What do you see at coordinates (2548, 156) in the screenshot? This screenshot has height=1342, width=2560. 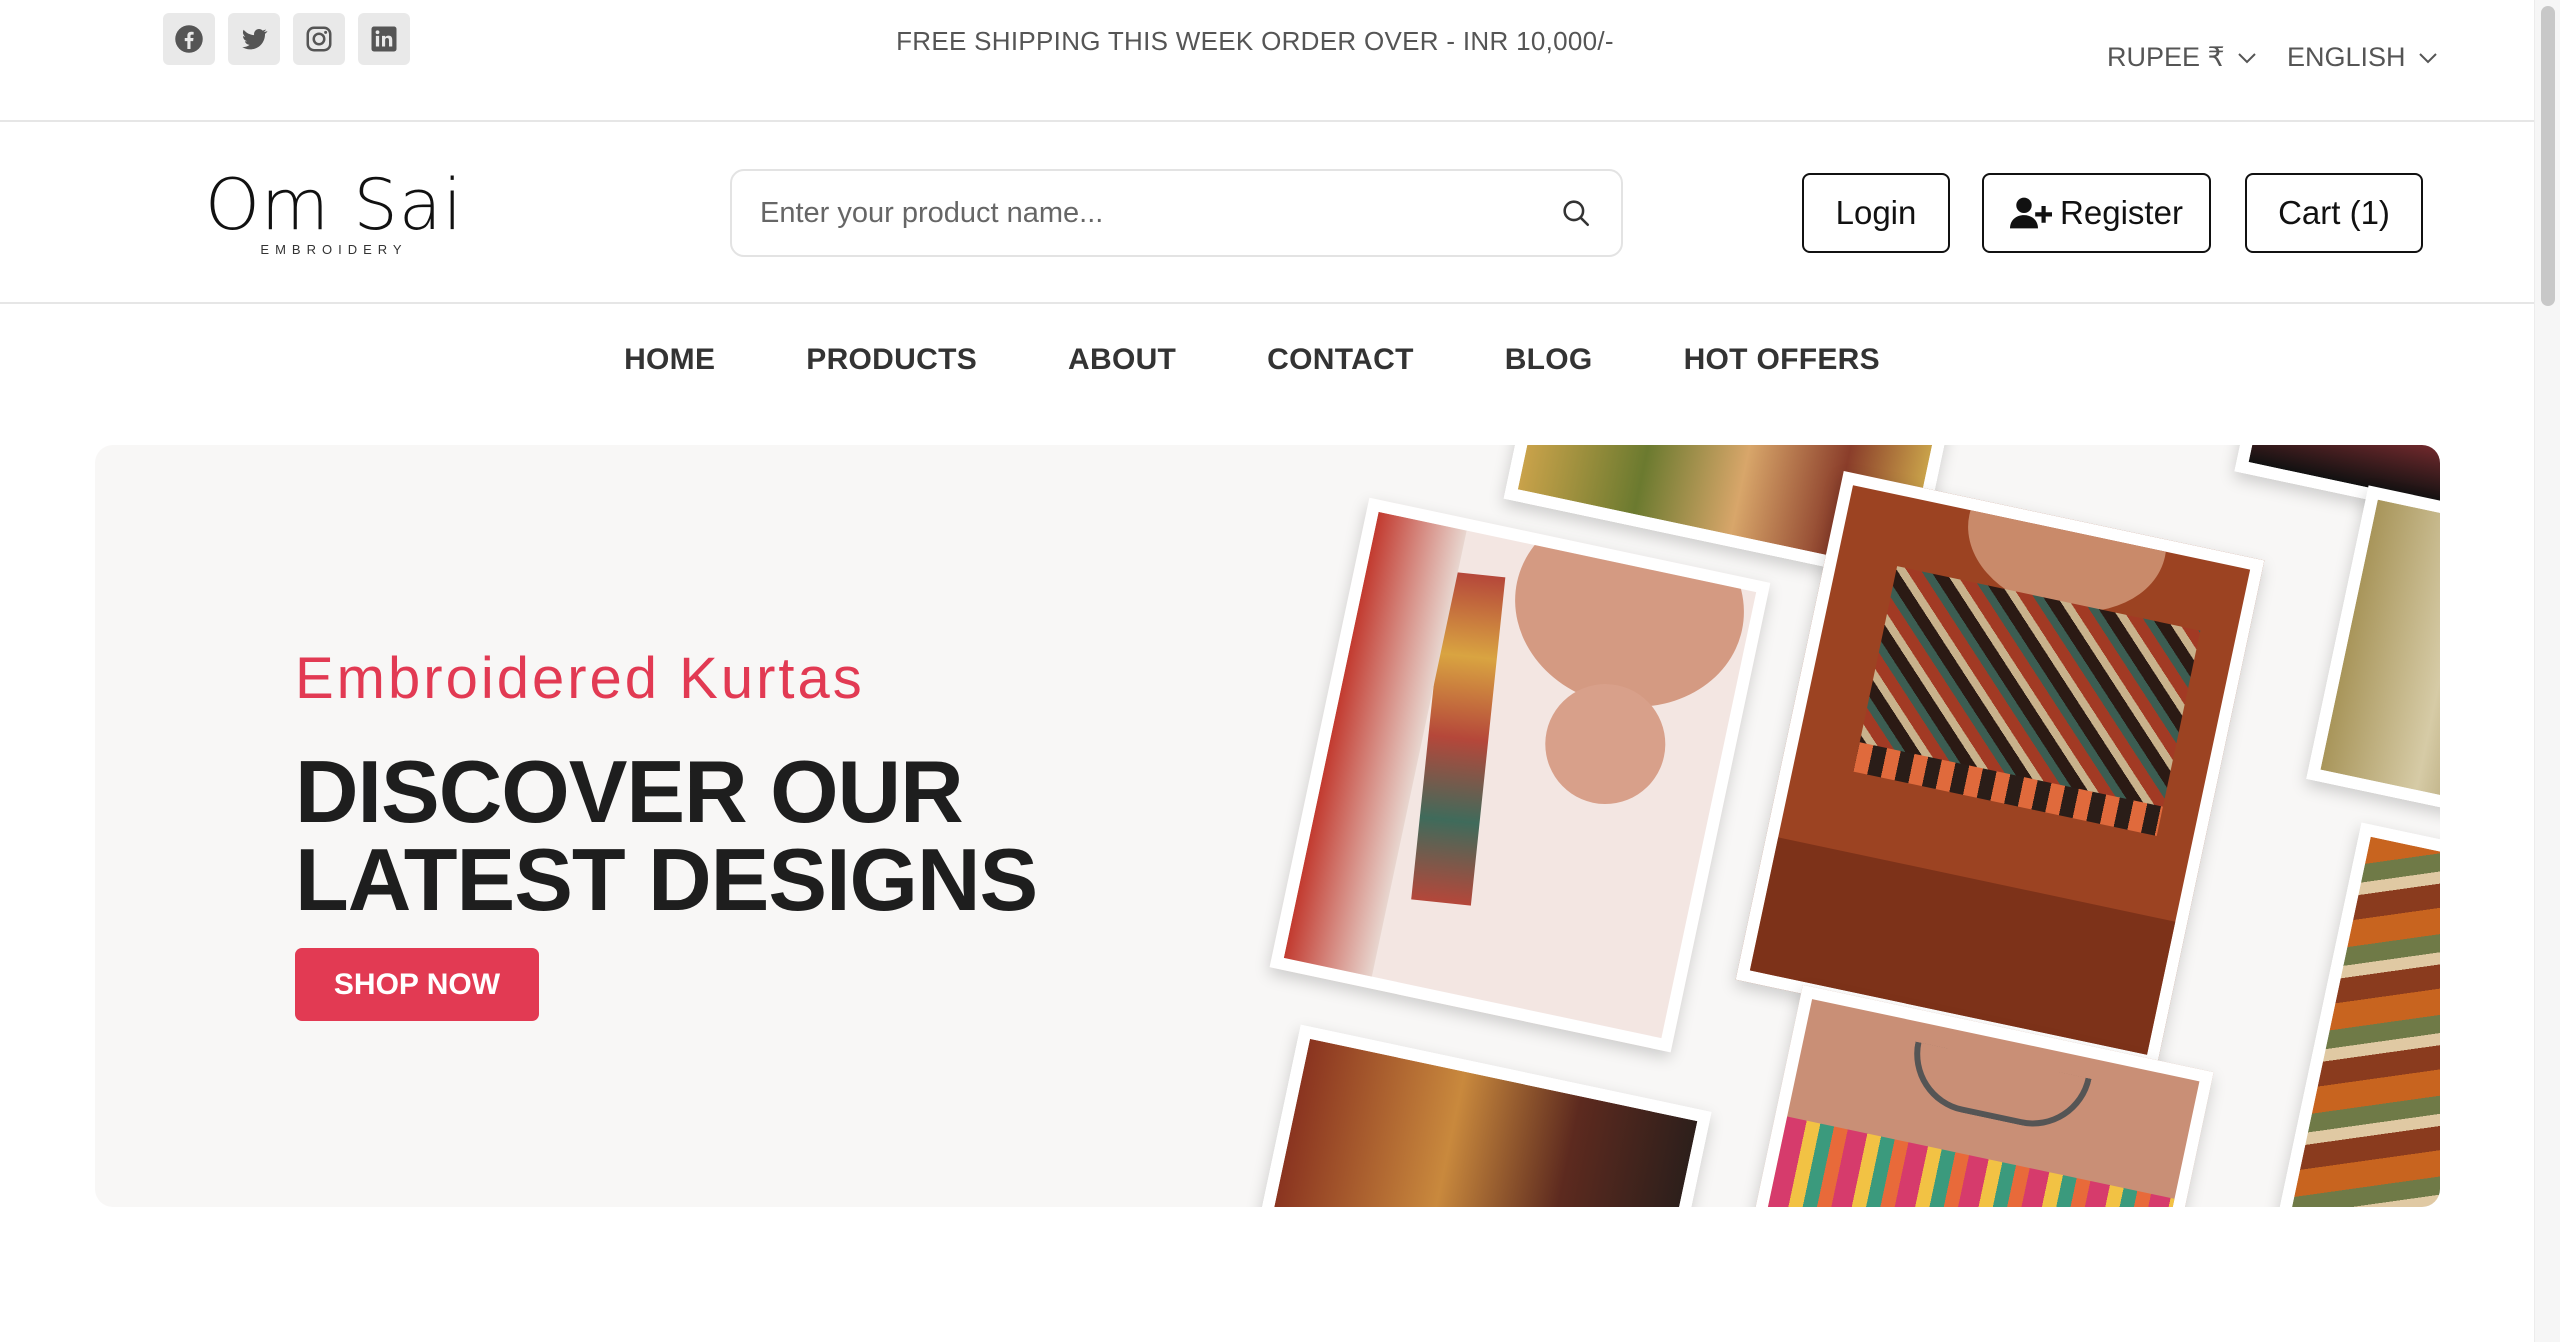 I see `scrollbar-thumb` at bounding box center [2548, 156].